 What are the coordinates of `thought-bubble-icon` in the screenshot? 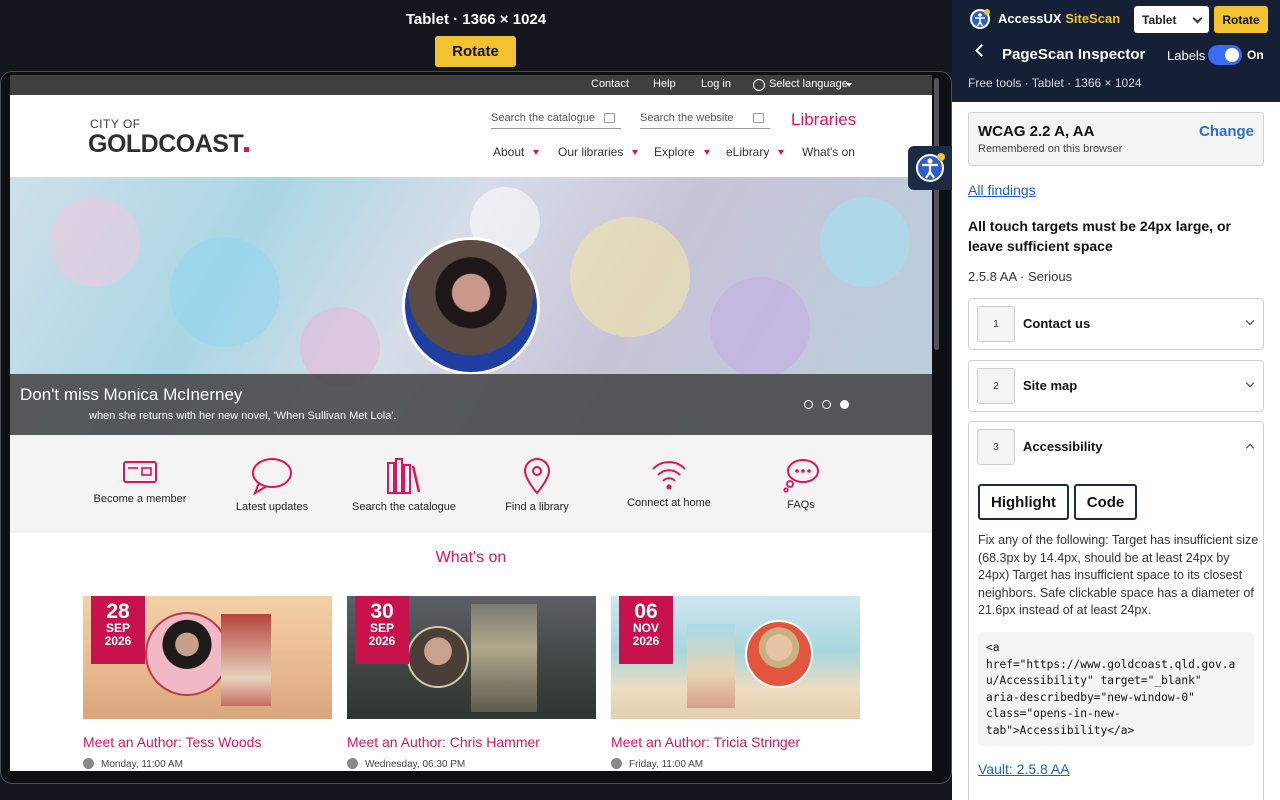 It's located at (801, 476).